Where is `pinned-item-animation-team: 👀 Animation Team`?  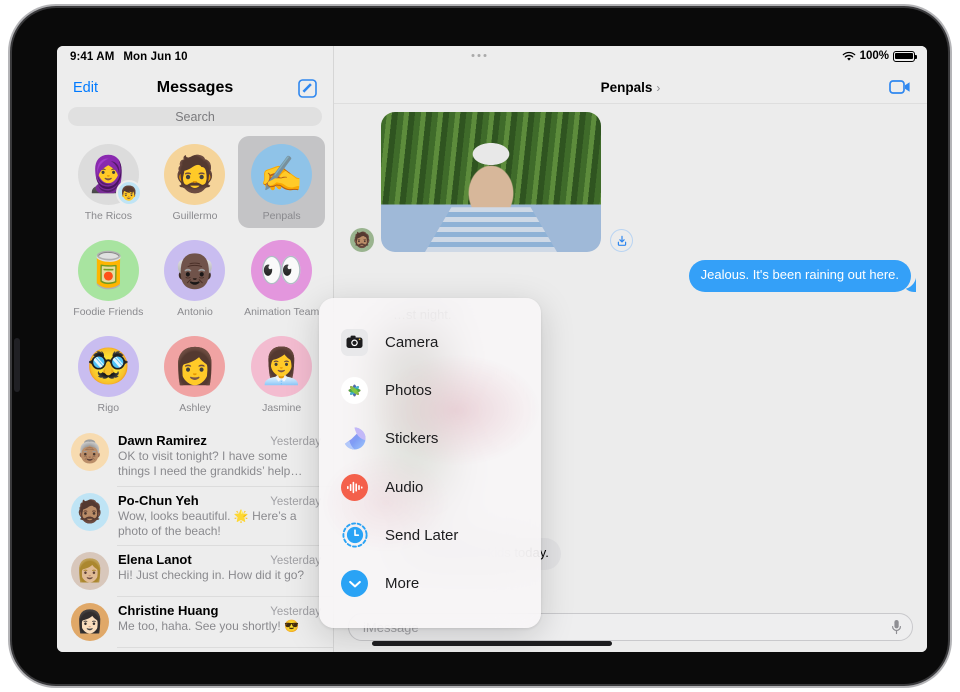
pinned-item-animation-team: 👀 Animation Team is located at coordinates (281, 278).